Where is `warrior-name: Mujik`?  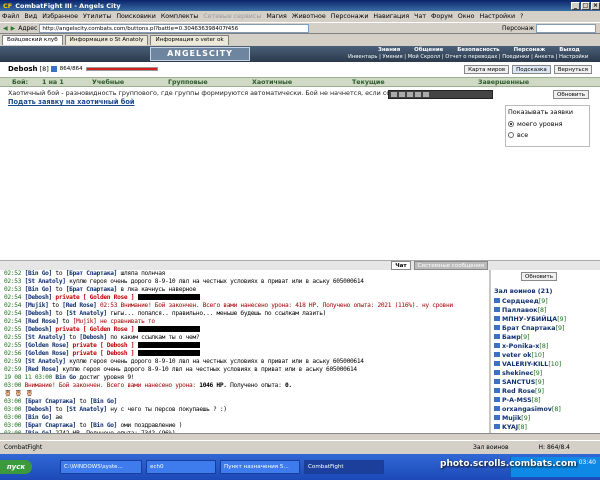
warrior-name: Mujik is located at coordinates (511, 418).